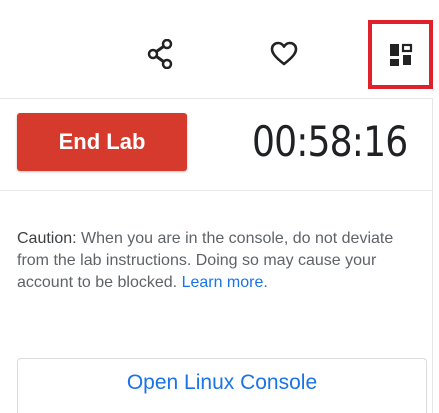 This screenshot has width=439, height=413. I want to click on open-linux-console-button: Open Linux Console, so click(222, 385).